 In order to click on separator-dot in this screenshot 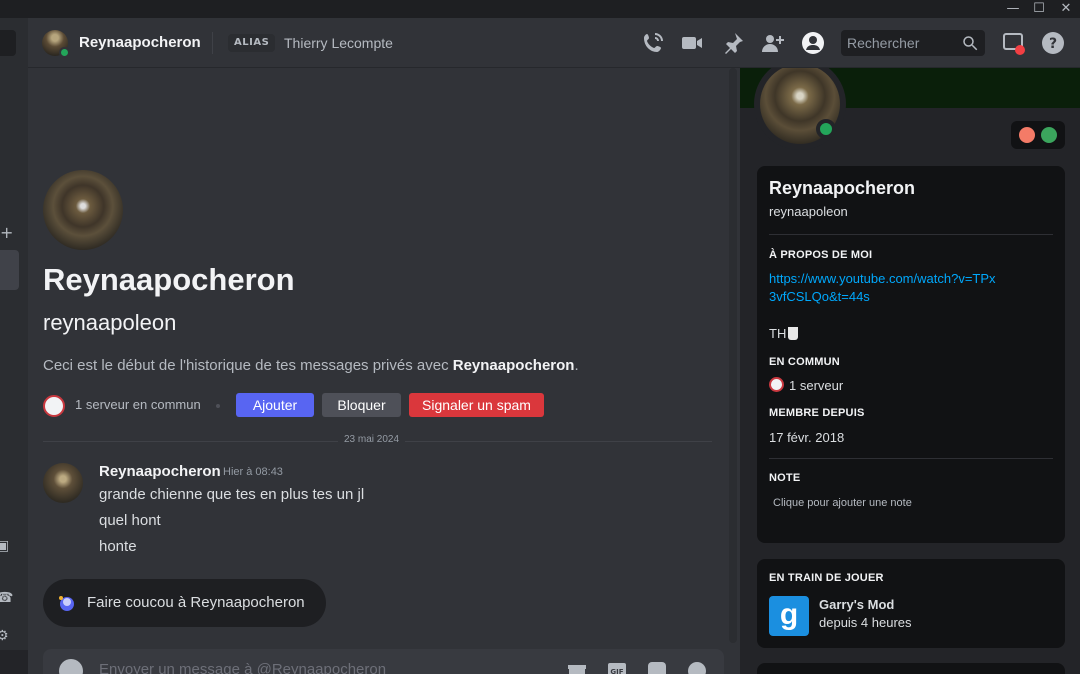, I will do `click(218, 406)`.